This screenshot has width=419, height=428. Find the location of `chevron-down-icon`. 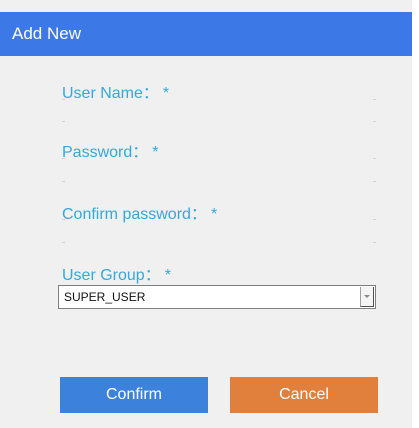

chevron-down-icon is located at coordinates (367, 296).